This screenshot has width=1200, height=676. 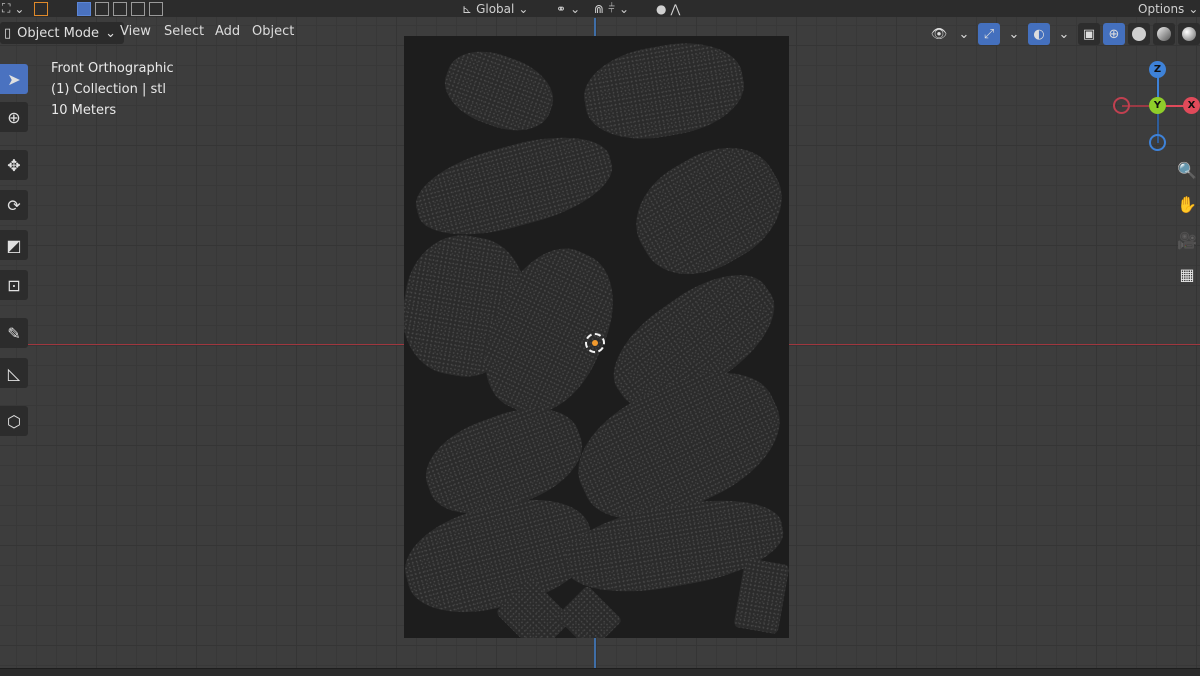 I want to click on editor-icon: ⛶, so click(x=6, y=8).